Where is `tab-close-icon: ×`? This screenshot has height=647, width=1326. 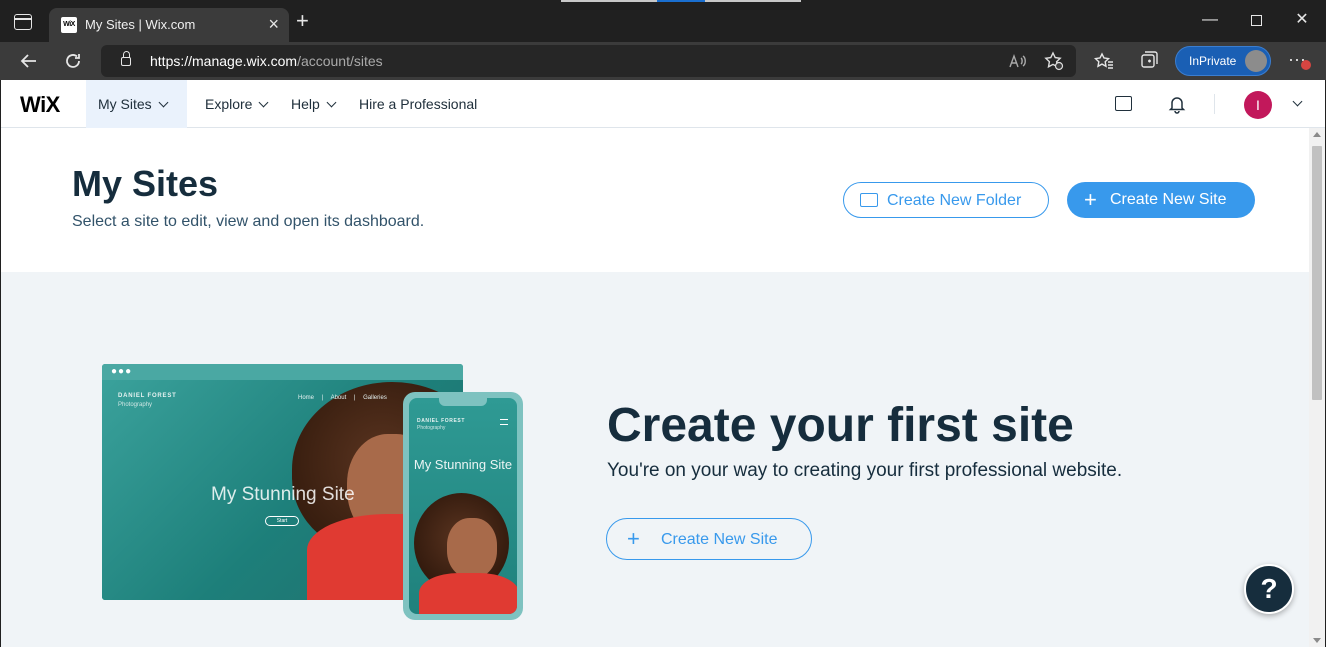
tab-close-icon: × is located at coordinates (273, 24).